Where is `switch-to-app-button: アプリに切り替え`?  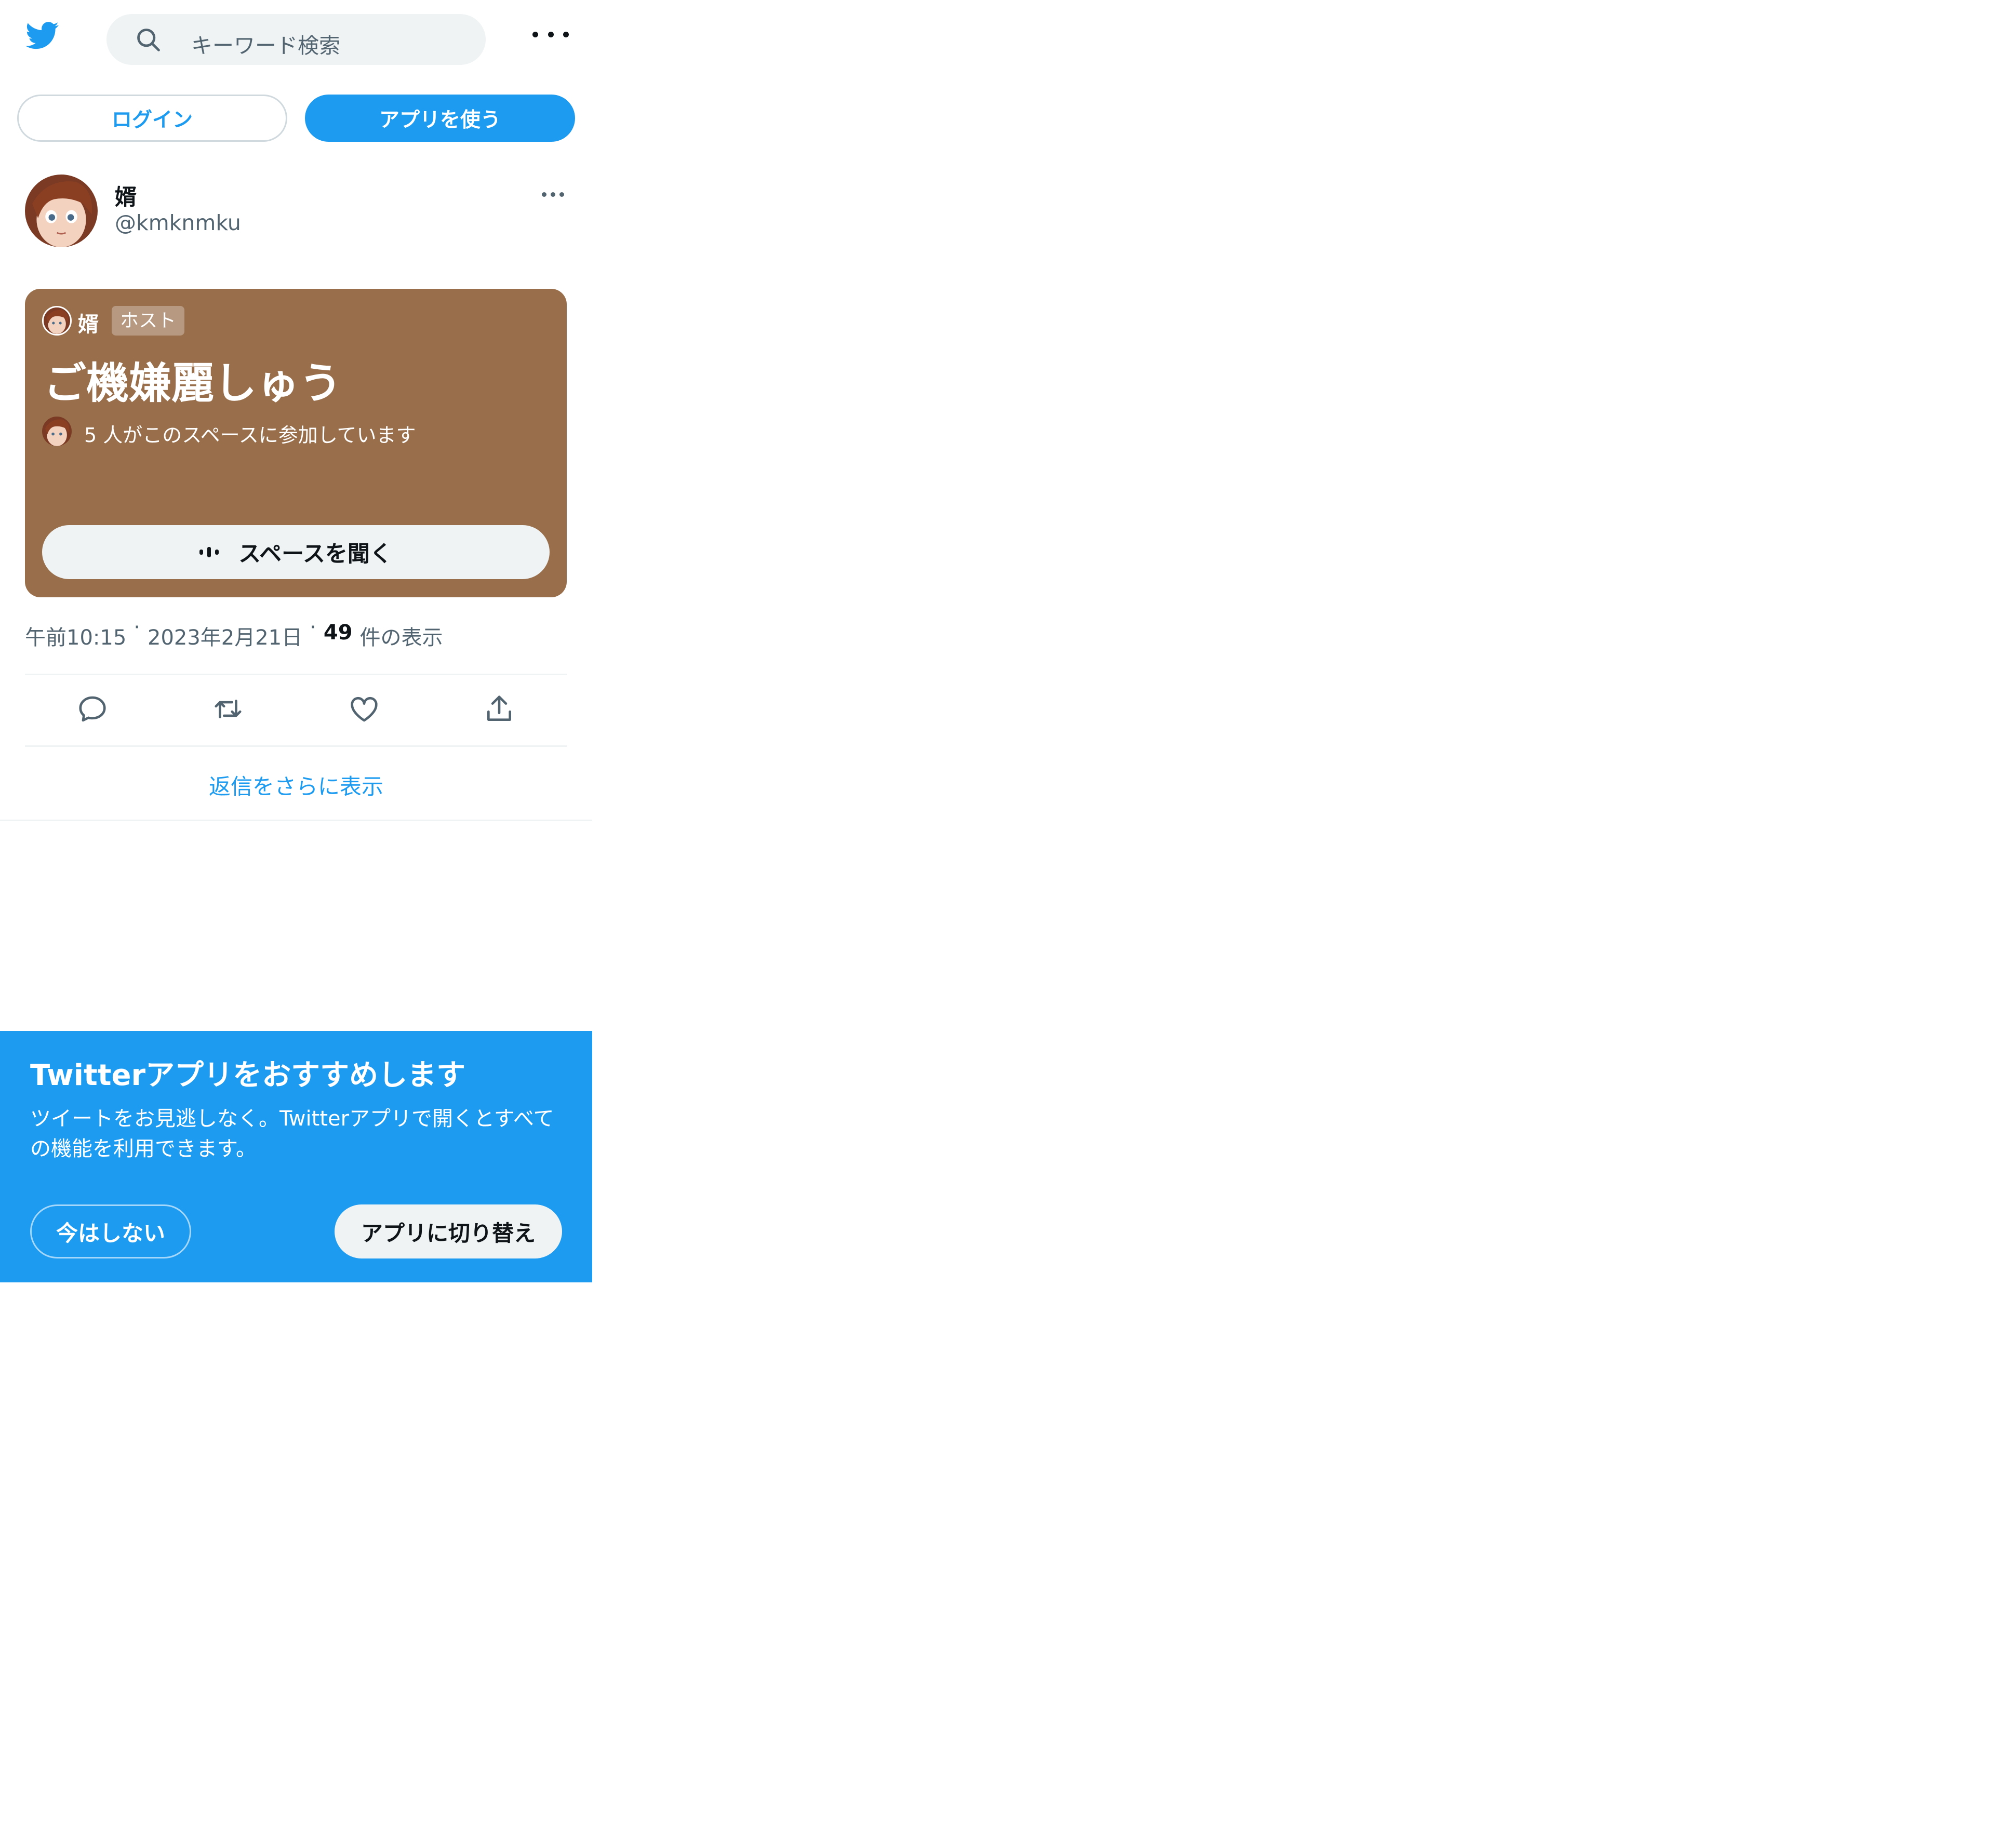 switch-to-app-button: アプリに切り替え is located at coordinates (448, 1231).